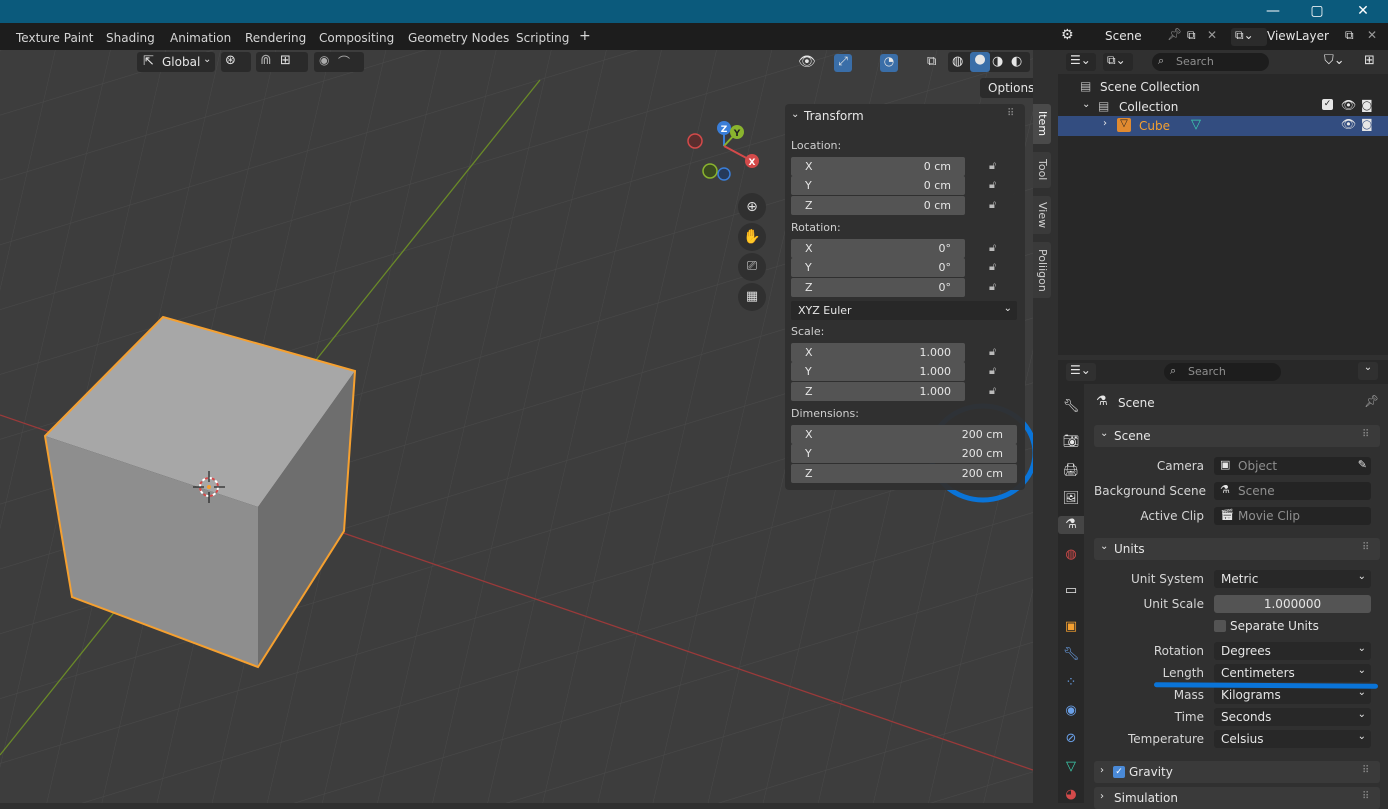 This screenshot has height=809, width=1388. I want to click on data-properties-icon: ▽, so click(1071, 767).